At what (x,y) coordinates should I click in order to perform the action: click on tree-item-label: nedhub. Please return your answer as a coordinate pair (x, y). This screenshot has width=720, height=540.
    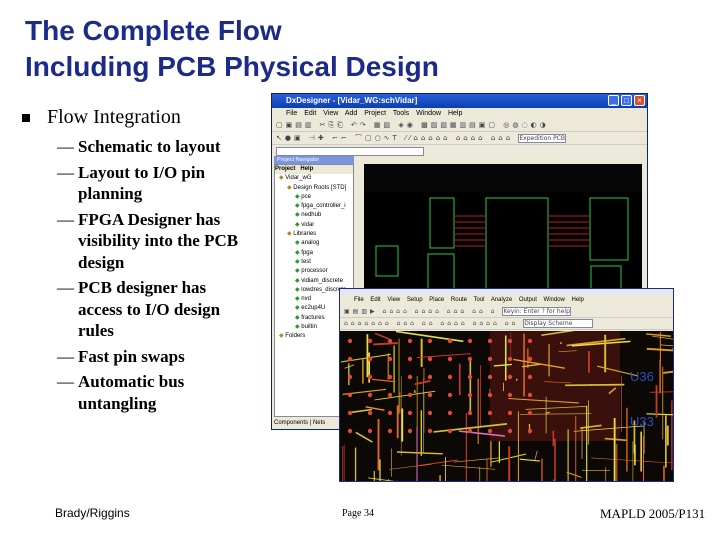
    Looking at the image, I should click on (311, 215).